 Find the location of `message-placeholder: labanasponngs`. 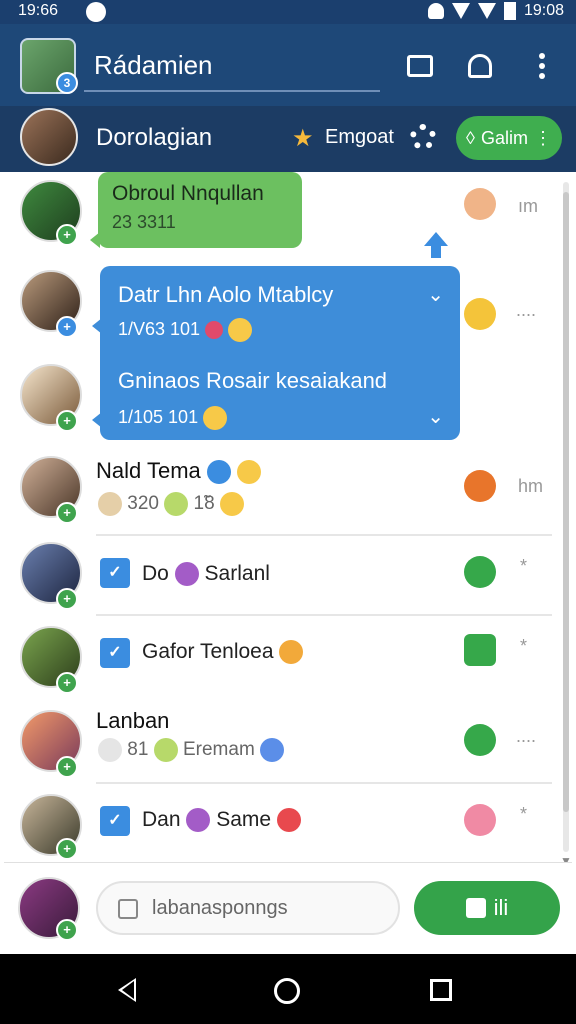

message-placeholder: labanasponngs is located at coordinates (220, 908).